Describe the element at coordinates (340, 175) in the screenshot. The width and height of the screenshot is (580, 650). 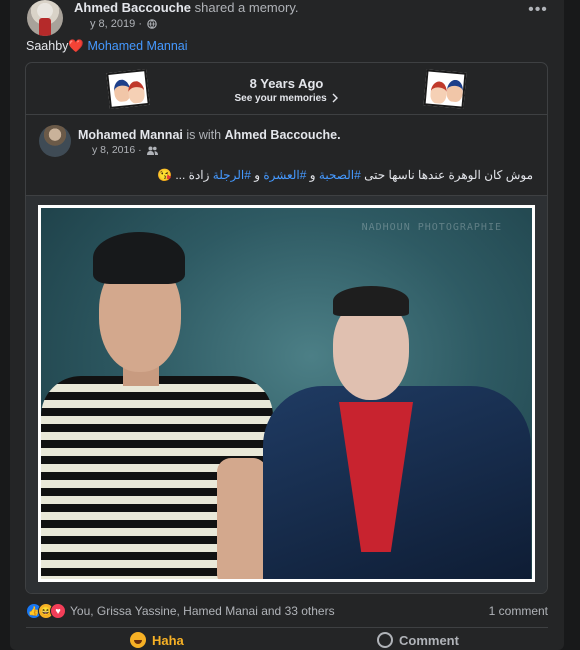
I see `hashtag-link: #الصحبة` at that location.